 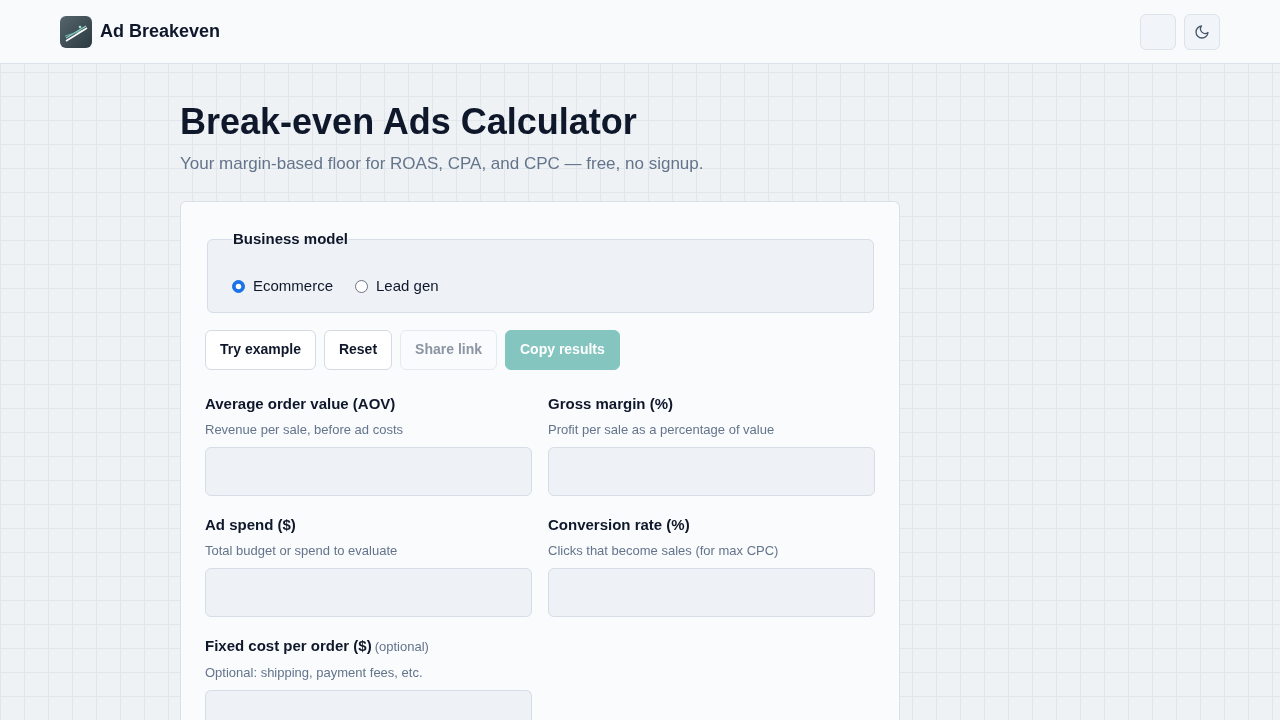 I want to click on moon-icon, so click(x=1202, y=31).